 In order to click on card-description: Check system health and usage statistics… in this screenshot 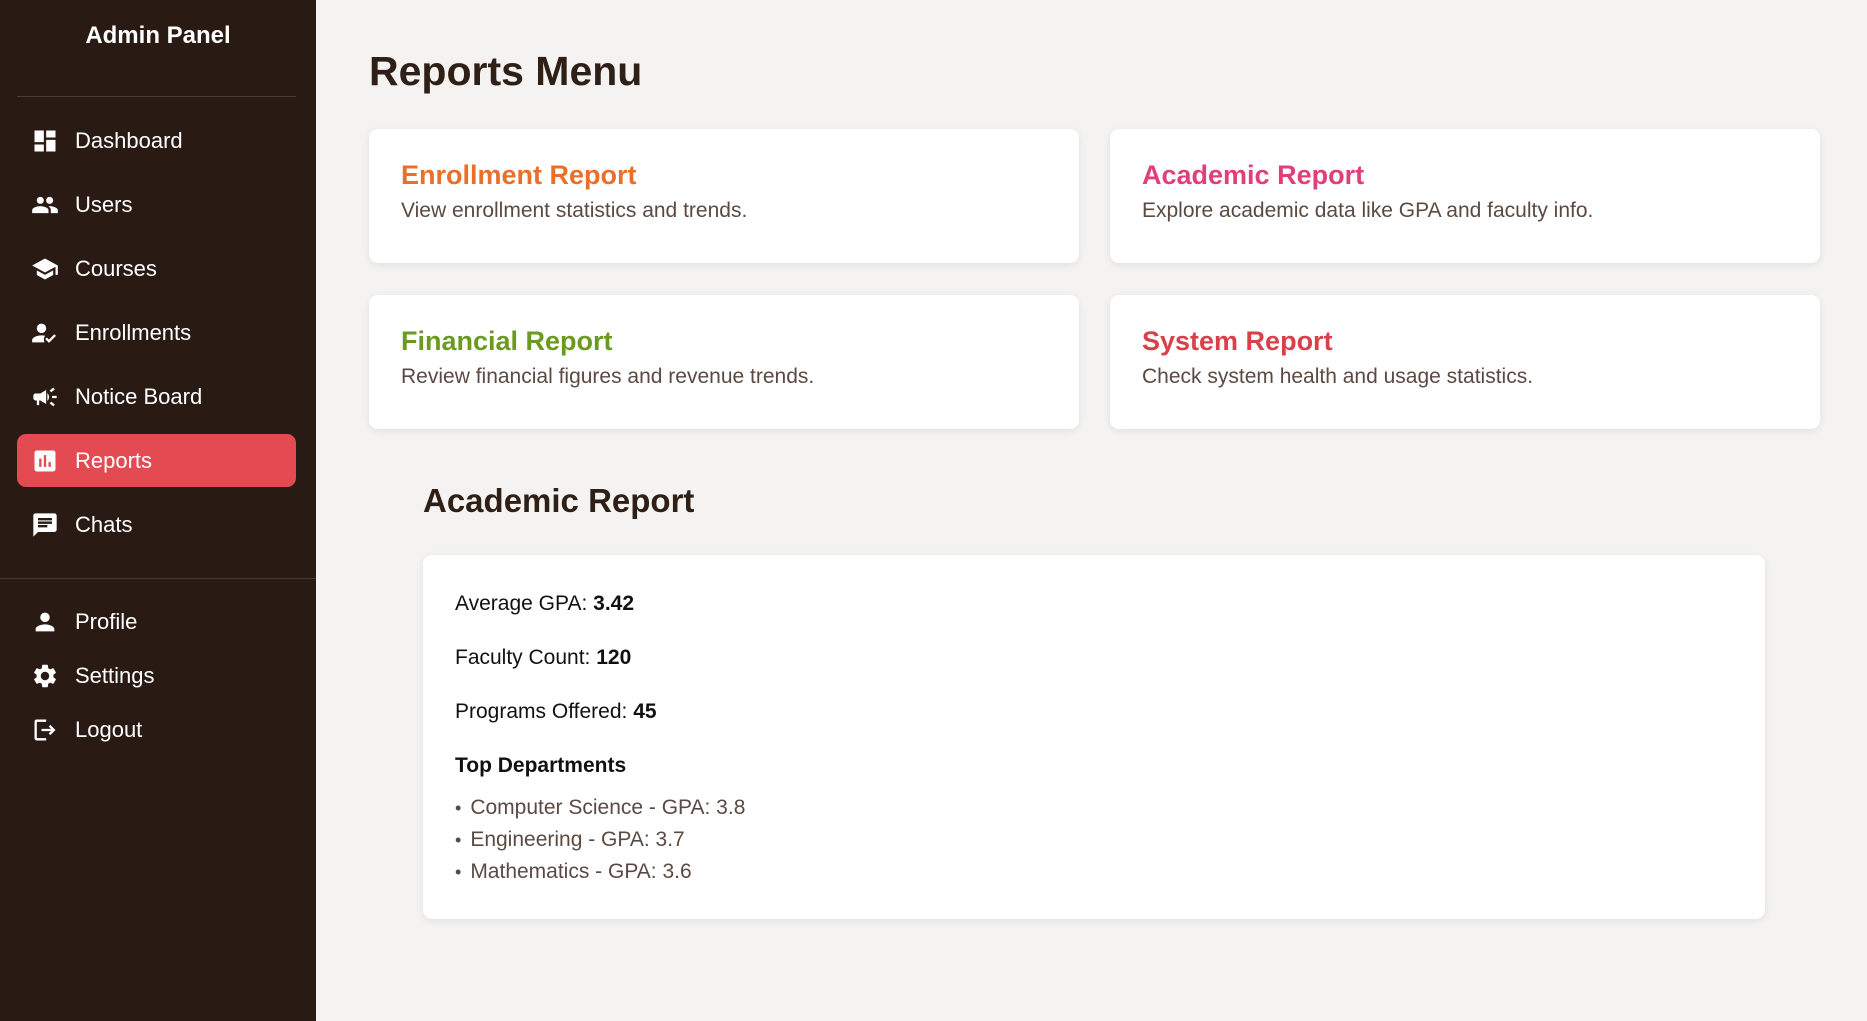, I will do `click(1338, 376)`.